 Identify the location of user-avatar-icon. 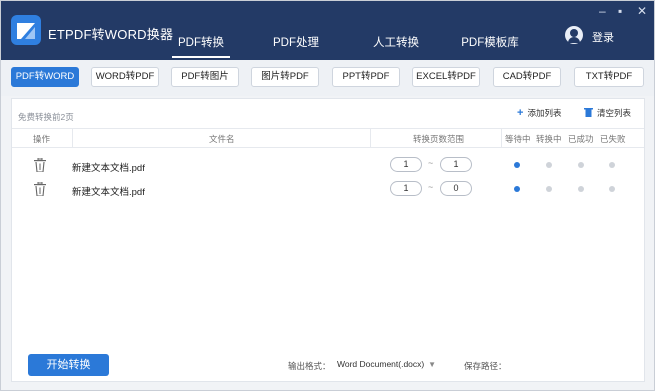
(574, 35).